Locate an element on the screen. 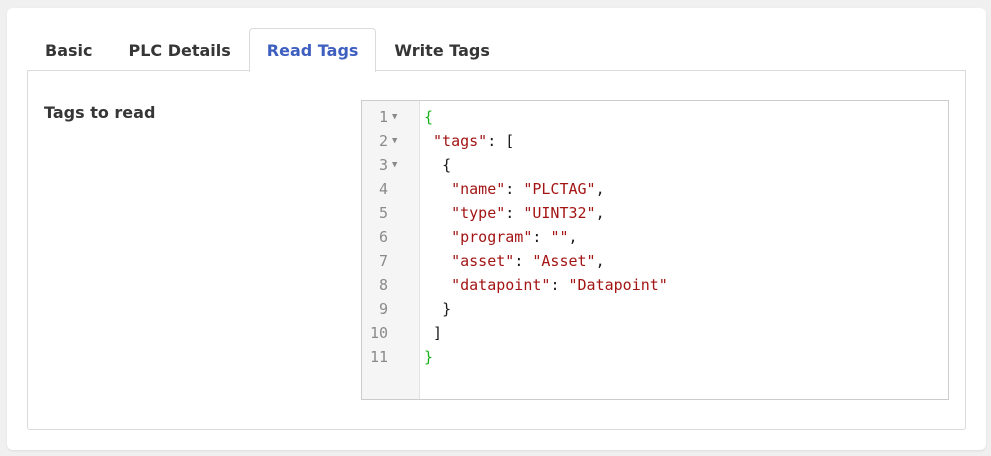  line-number-text: 6 is located at coordinates (383, 237).